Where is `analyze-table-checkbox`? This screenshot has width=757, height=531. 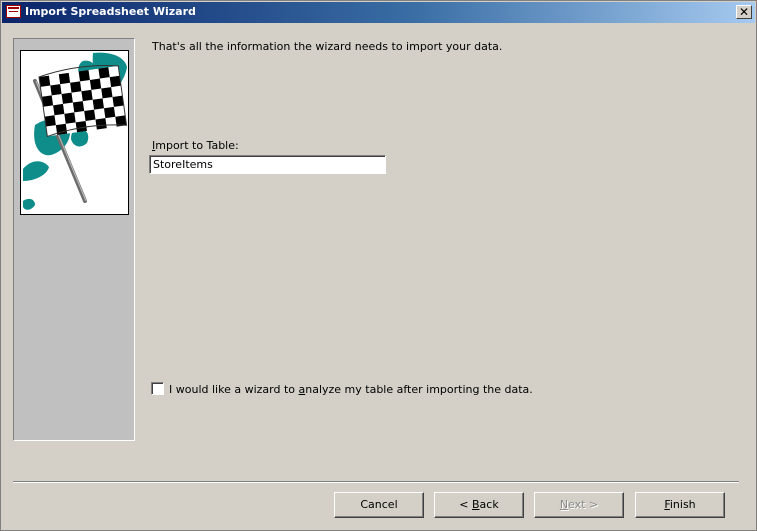
analyze-table-checkbox is located at coordinates (157, 388).